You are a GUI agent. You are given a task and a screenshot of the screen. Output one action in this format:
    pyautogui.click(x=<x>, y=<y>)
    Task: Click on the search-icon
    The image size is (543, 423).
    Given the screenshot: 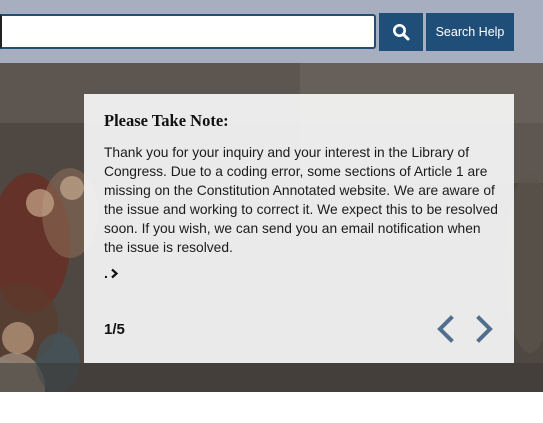 What is the action you would take?
    pyautogui.click(x=401, y=32)
    